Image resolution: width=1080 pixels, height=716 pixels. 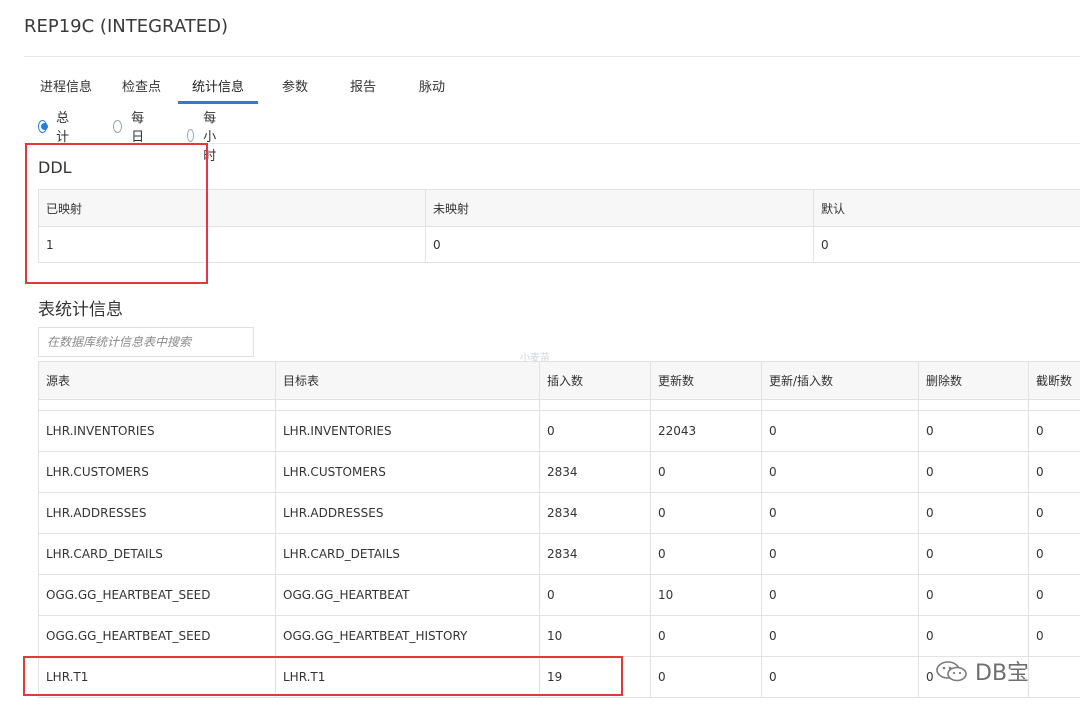 I want to click on table-row: LHR.T1 LHR.T1 19 0 0 0, so click(x=559, y=677).